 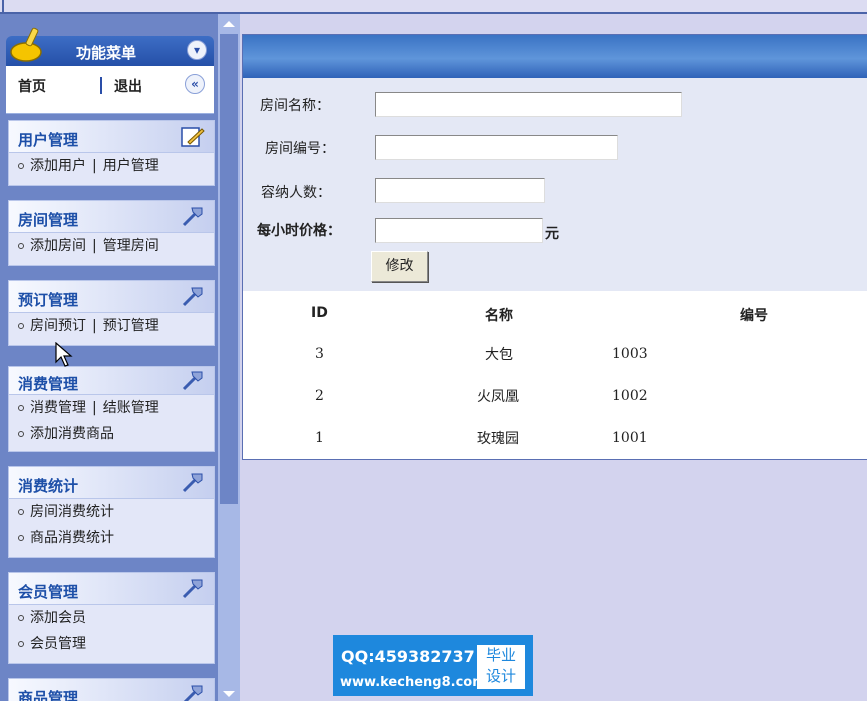 I want to click on watermark-url: www.kecheng8.com, so click(x=413, y=682).